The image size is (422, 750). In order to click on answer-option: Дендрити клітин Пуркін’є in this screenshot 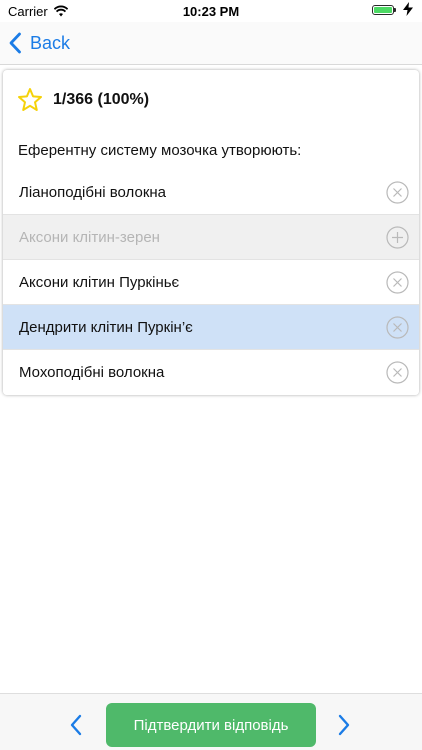, I will do `click(211, 327)`.